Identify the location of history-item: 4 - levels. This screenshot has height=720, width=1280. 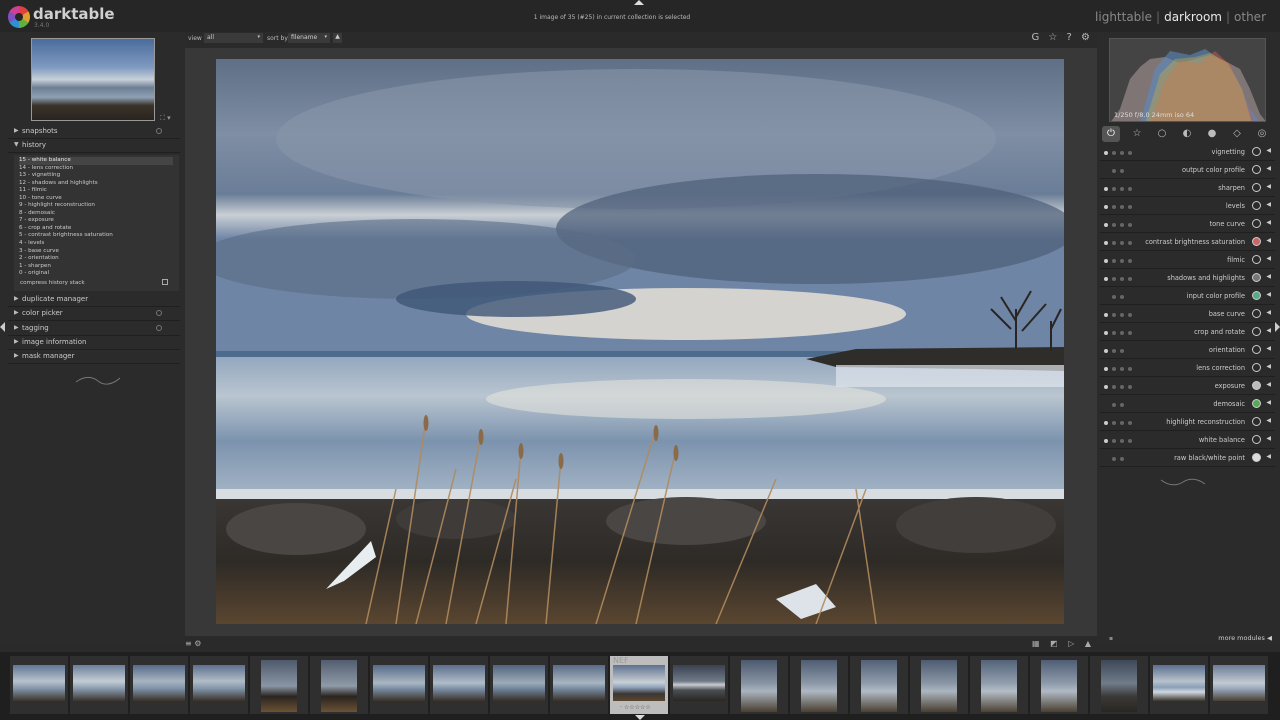
(99, 244).